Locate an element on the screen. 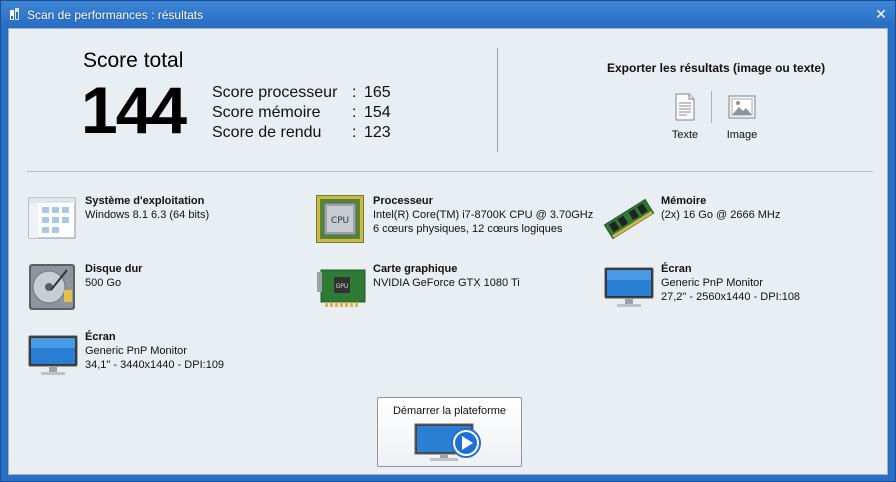 This screenshot has height=482, width=896. hw-disk-line1: 500 Go is located at coordinates (103, 283).